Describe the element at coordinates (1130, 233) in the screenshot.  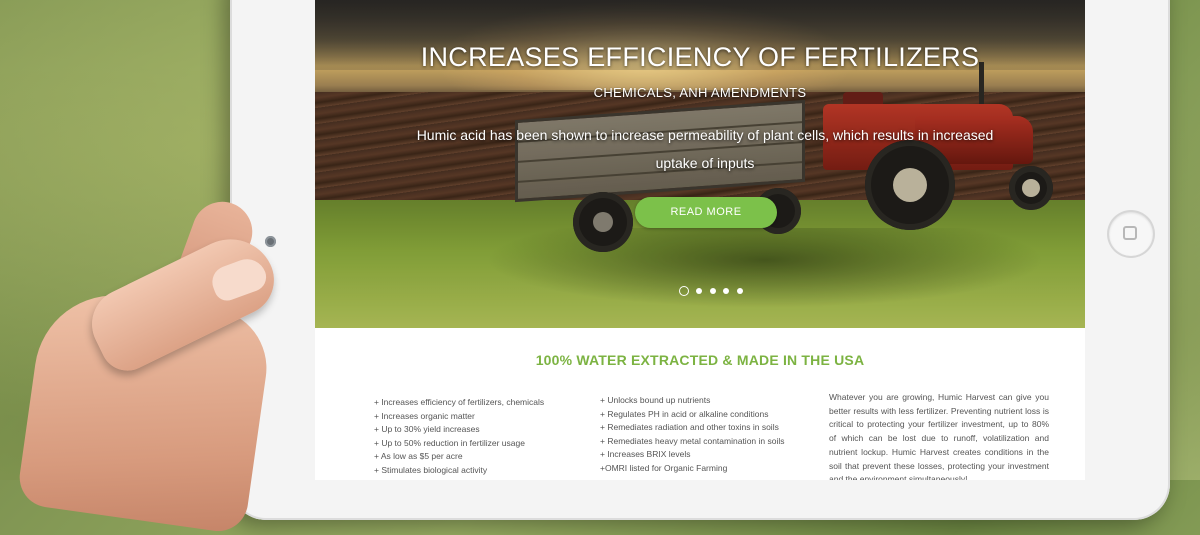
I see `home-square-icon` at that location.